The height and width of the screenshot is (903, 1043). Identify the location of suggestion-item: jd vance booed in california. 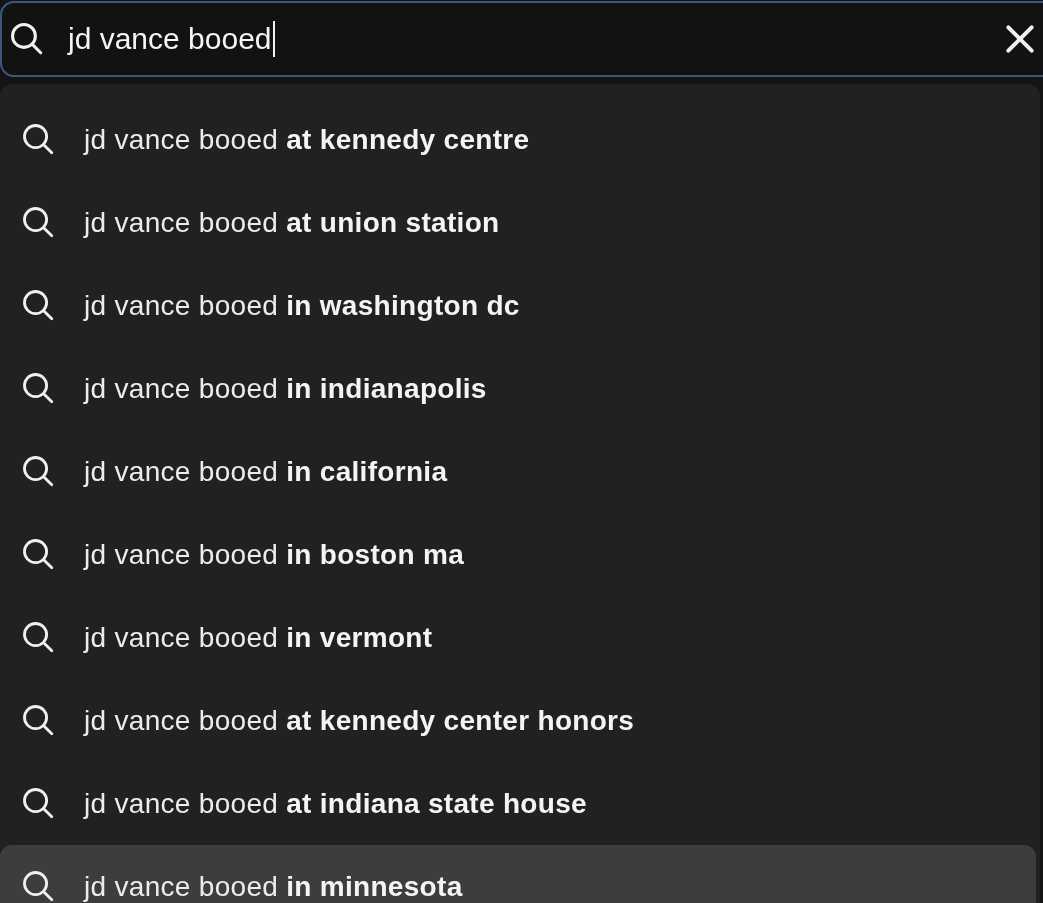
(518, 471).